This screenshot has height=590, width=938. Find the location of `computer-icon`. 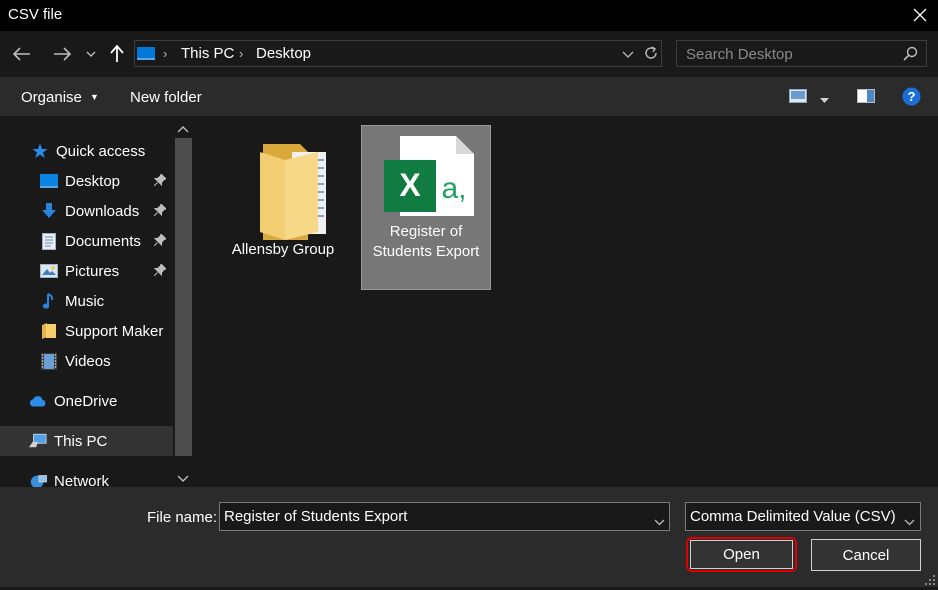

computer-icon is located at coordinates (38, 441).